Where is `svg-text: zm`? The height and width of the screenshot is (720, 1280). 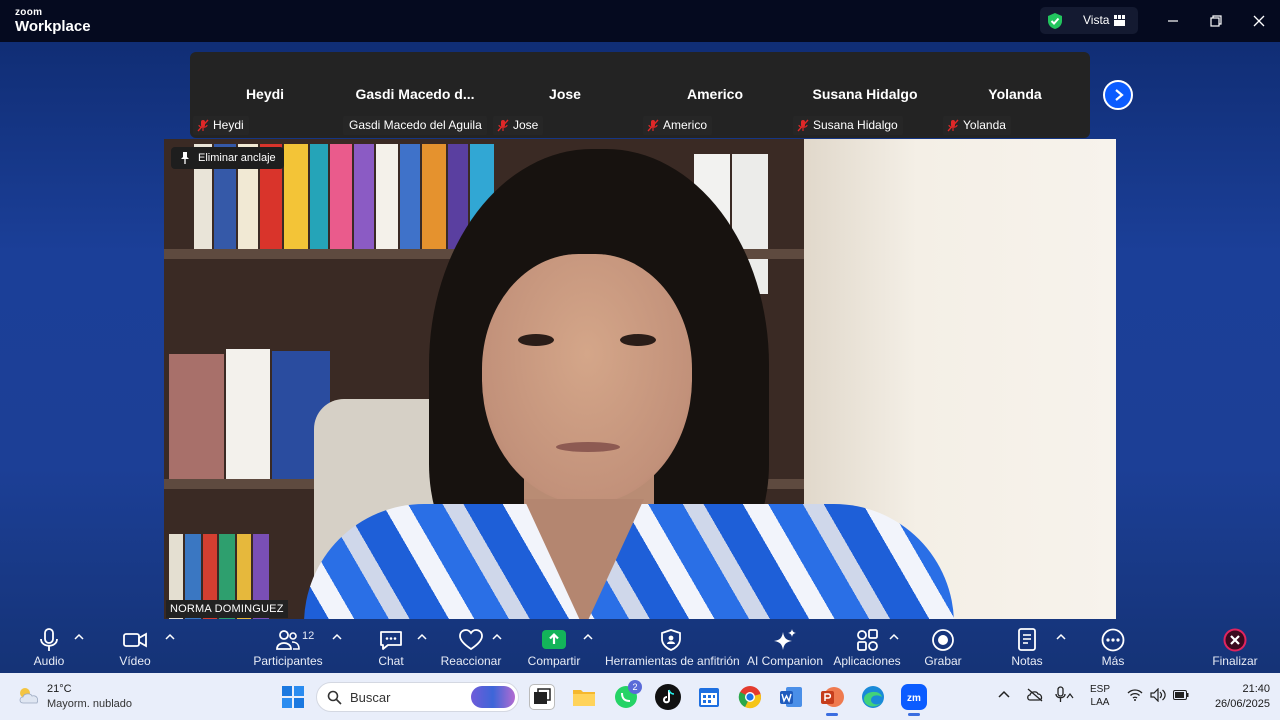
svg-text: zm is located at coordinates (914, 698).